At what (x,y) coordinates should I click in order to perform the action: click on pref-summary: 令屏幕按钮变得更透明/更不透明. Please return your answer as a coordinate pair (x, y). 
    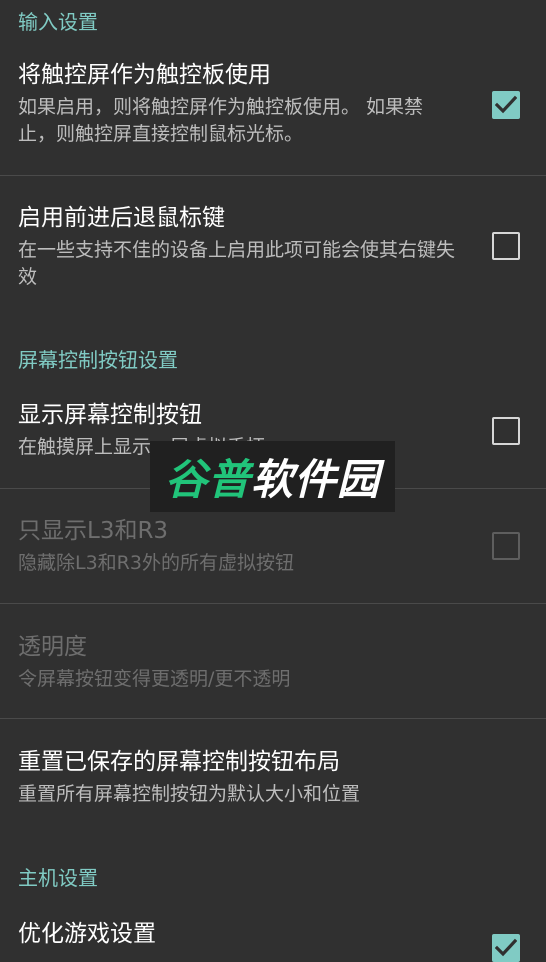
    Looking at the image, I should click on (154, 679).